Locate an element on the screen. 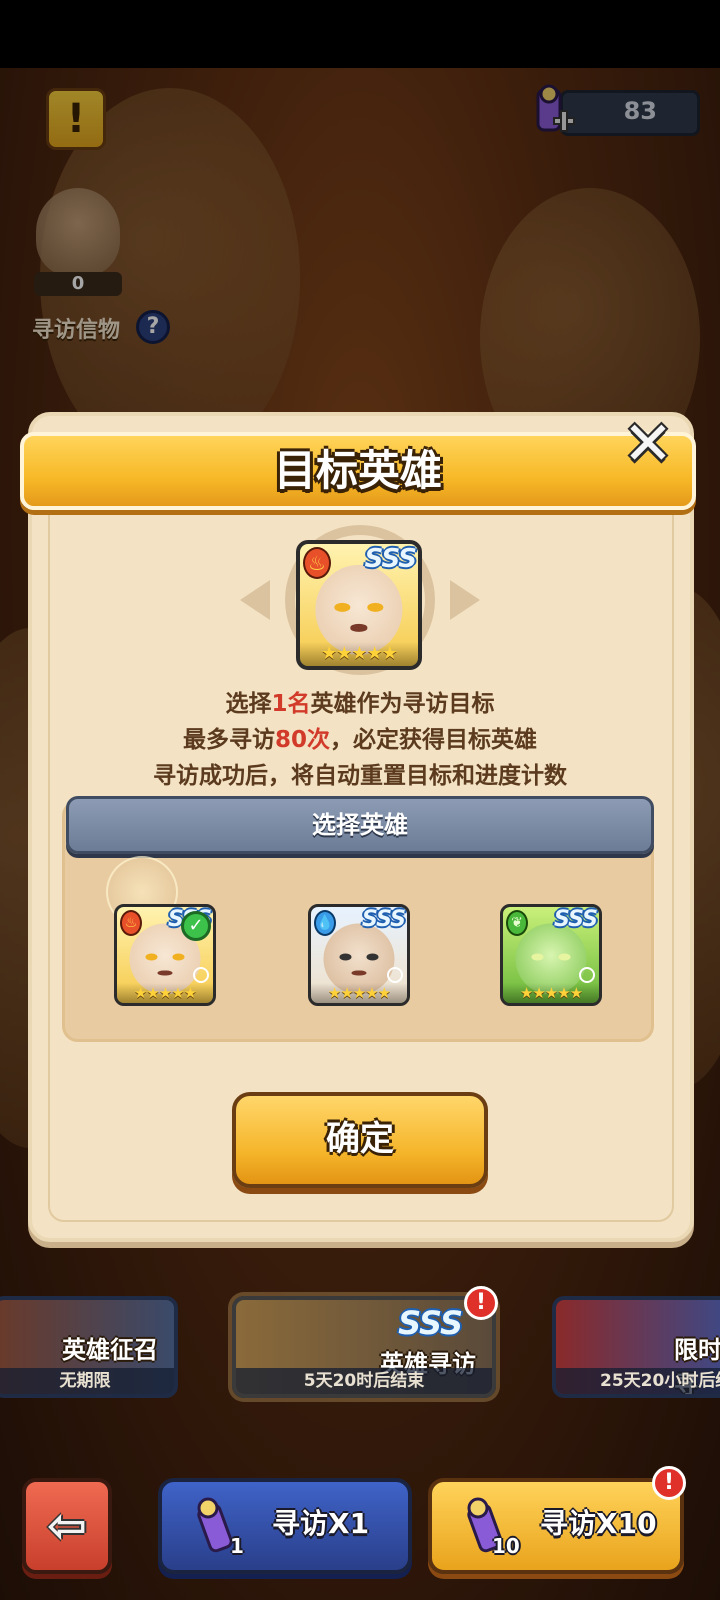  banner-hero-recruit: 英雄征召 无期限 is located at coordinates (89, 1347).